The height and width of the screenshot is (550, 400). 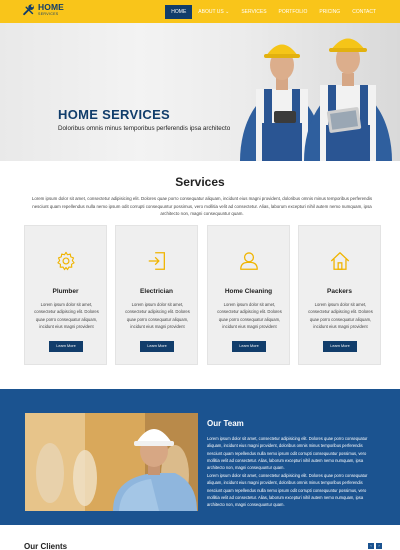 What do you see at coordinates (51, 7) in the screenshot?
I see `logo-title: HOME` at bounding box center [51, 7].